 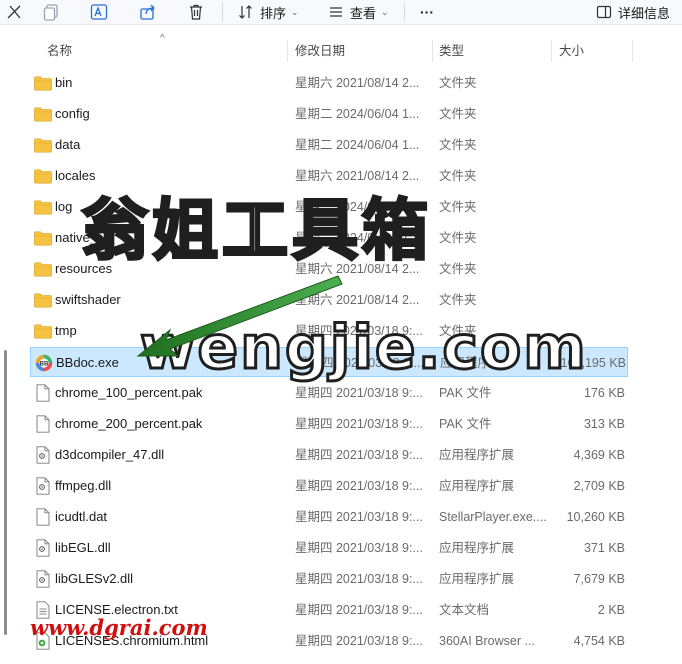 What do you see at coordinates (119, 627) in the screenshot?
I see `watermark-url-text: www.dgrai.com` at bounding box center [119, 627].